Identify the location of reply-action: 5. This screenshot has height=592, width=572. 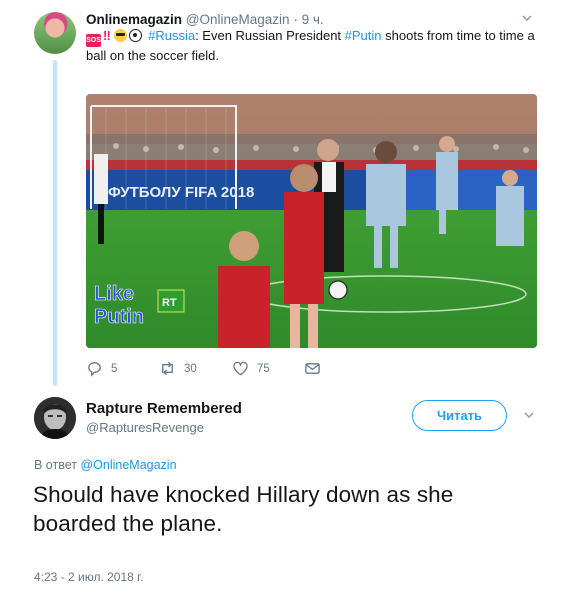
(101, 368).